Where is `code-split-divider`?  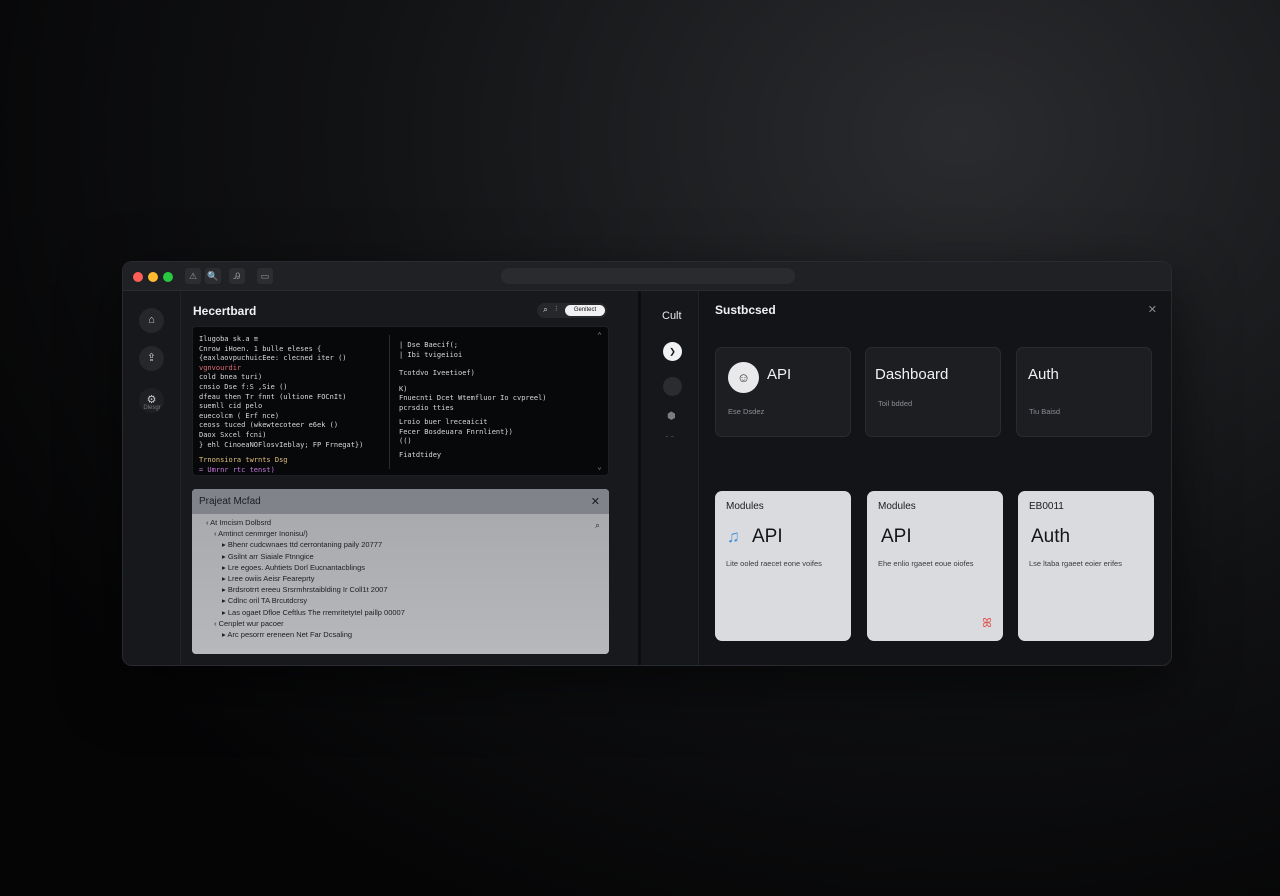
code-split-divider is located at coordinates (389, 402).